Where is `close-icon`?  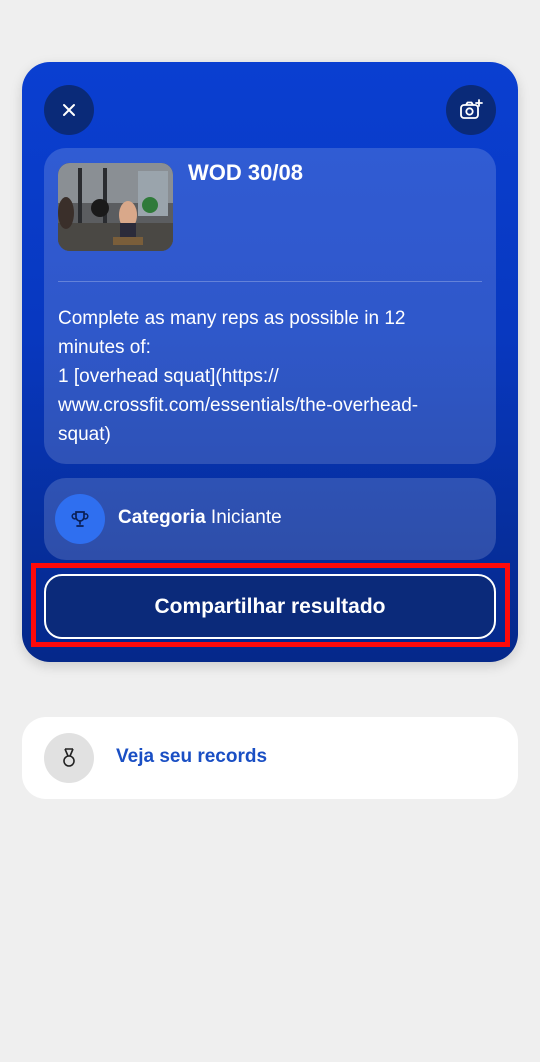 close-icon is located at coordinates (69, 110).